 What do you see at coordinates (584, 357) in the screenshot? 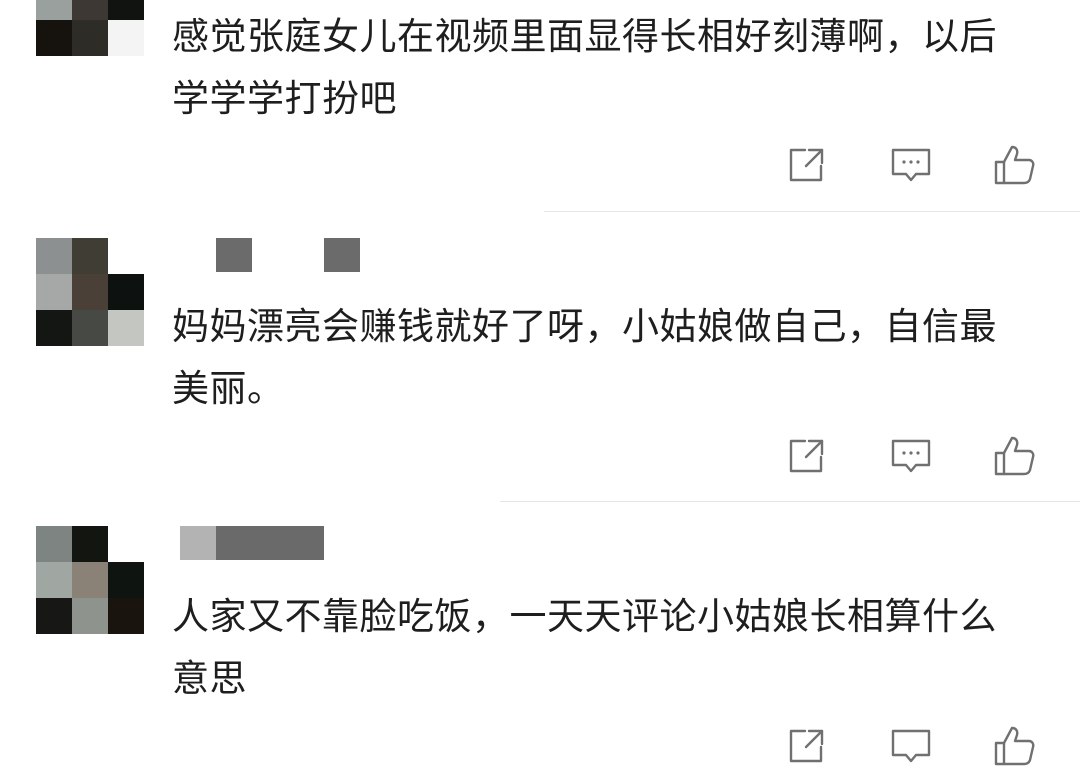
I see `comment-text: 妈妈漂亮会赚钱就好了呀，小姑娘做自己，自信最美丽。` at bounding box center [584, 357].